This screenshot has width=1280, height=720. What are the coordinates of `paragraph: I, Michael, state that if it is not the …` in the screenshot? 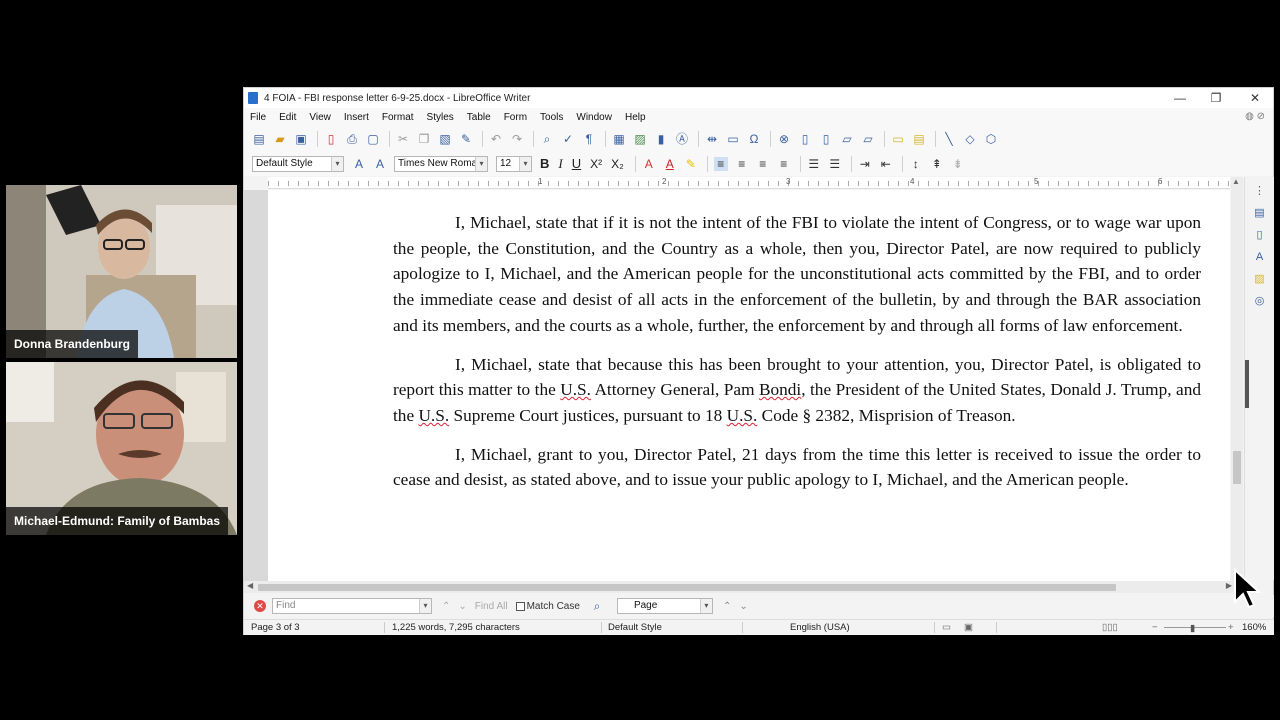 It's located at (797, 274).